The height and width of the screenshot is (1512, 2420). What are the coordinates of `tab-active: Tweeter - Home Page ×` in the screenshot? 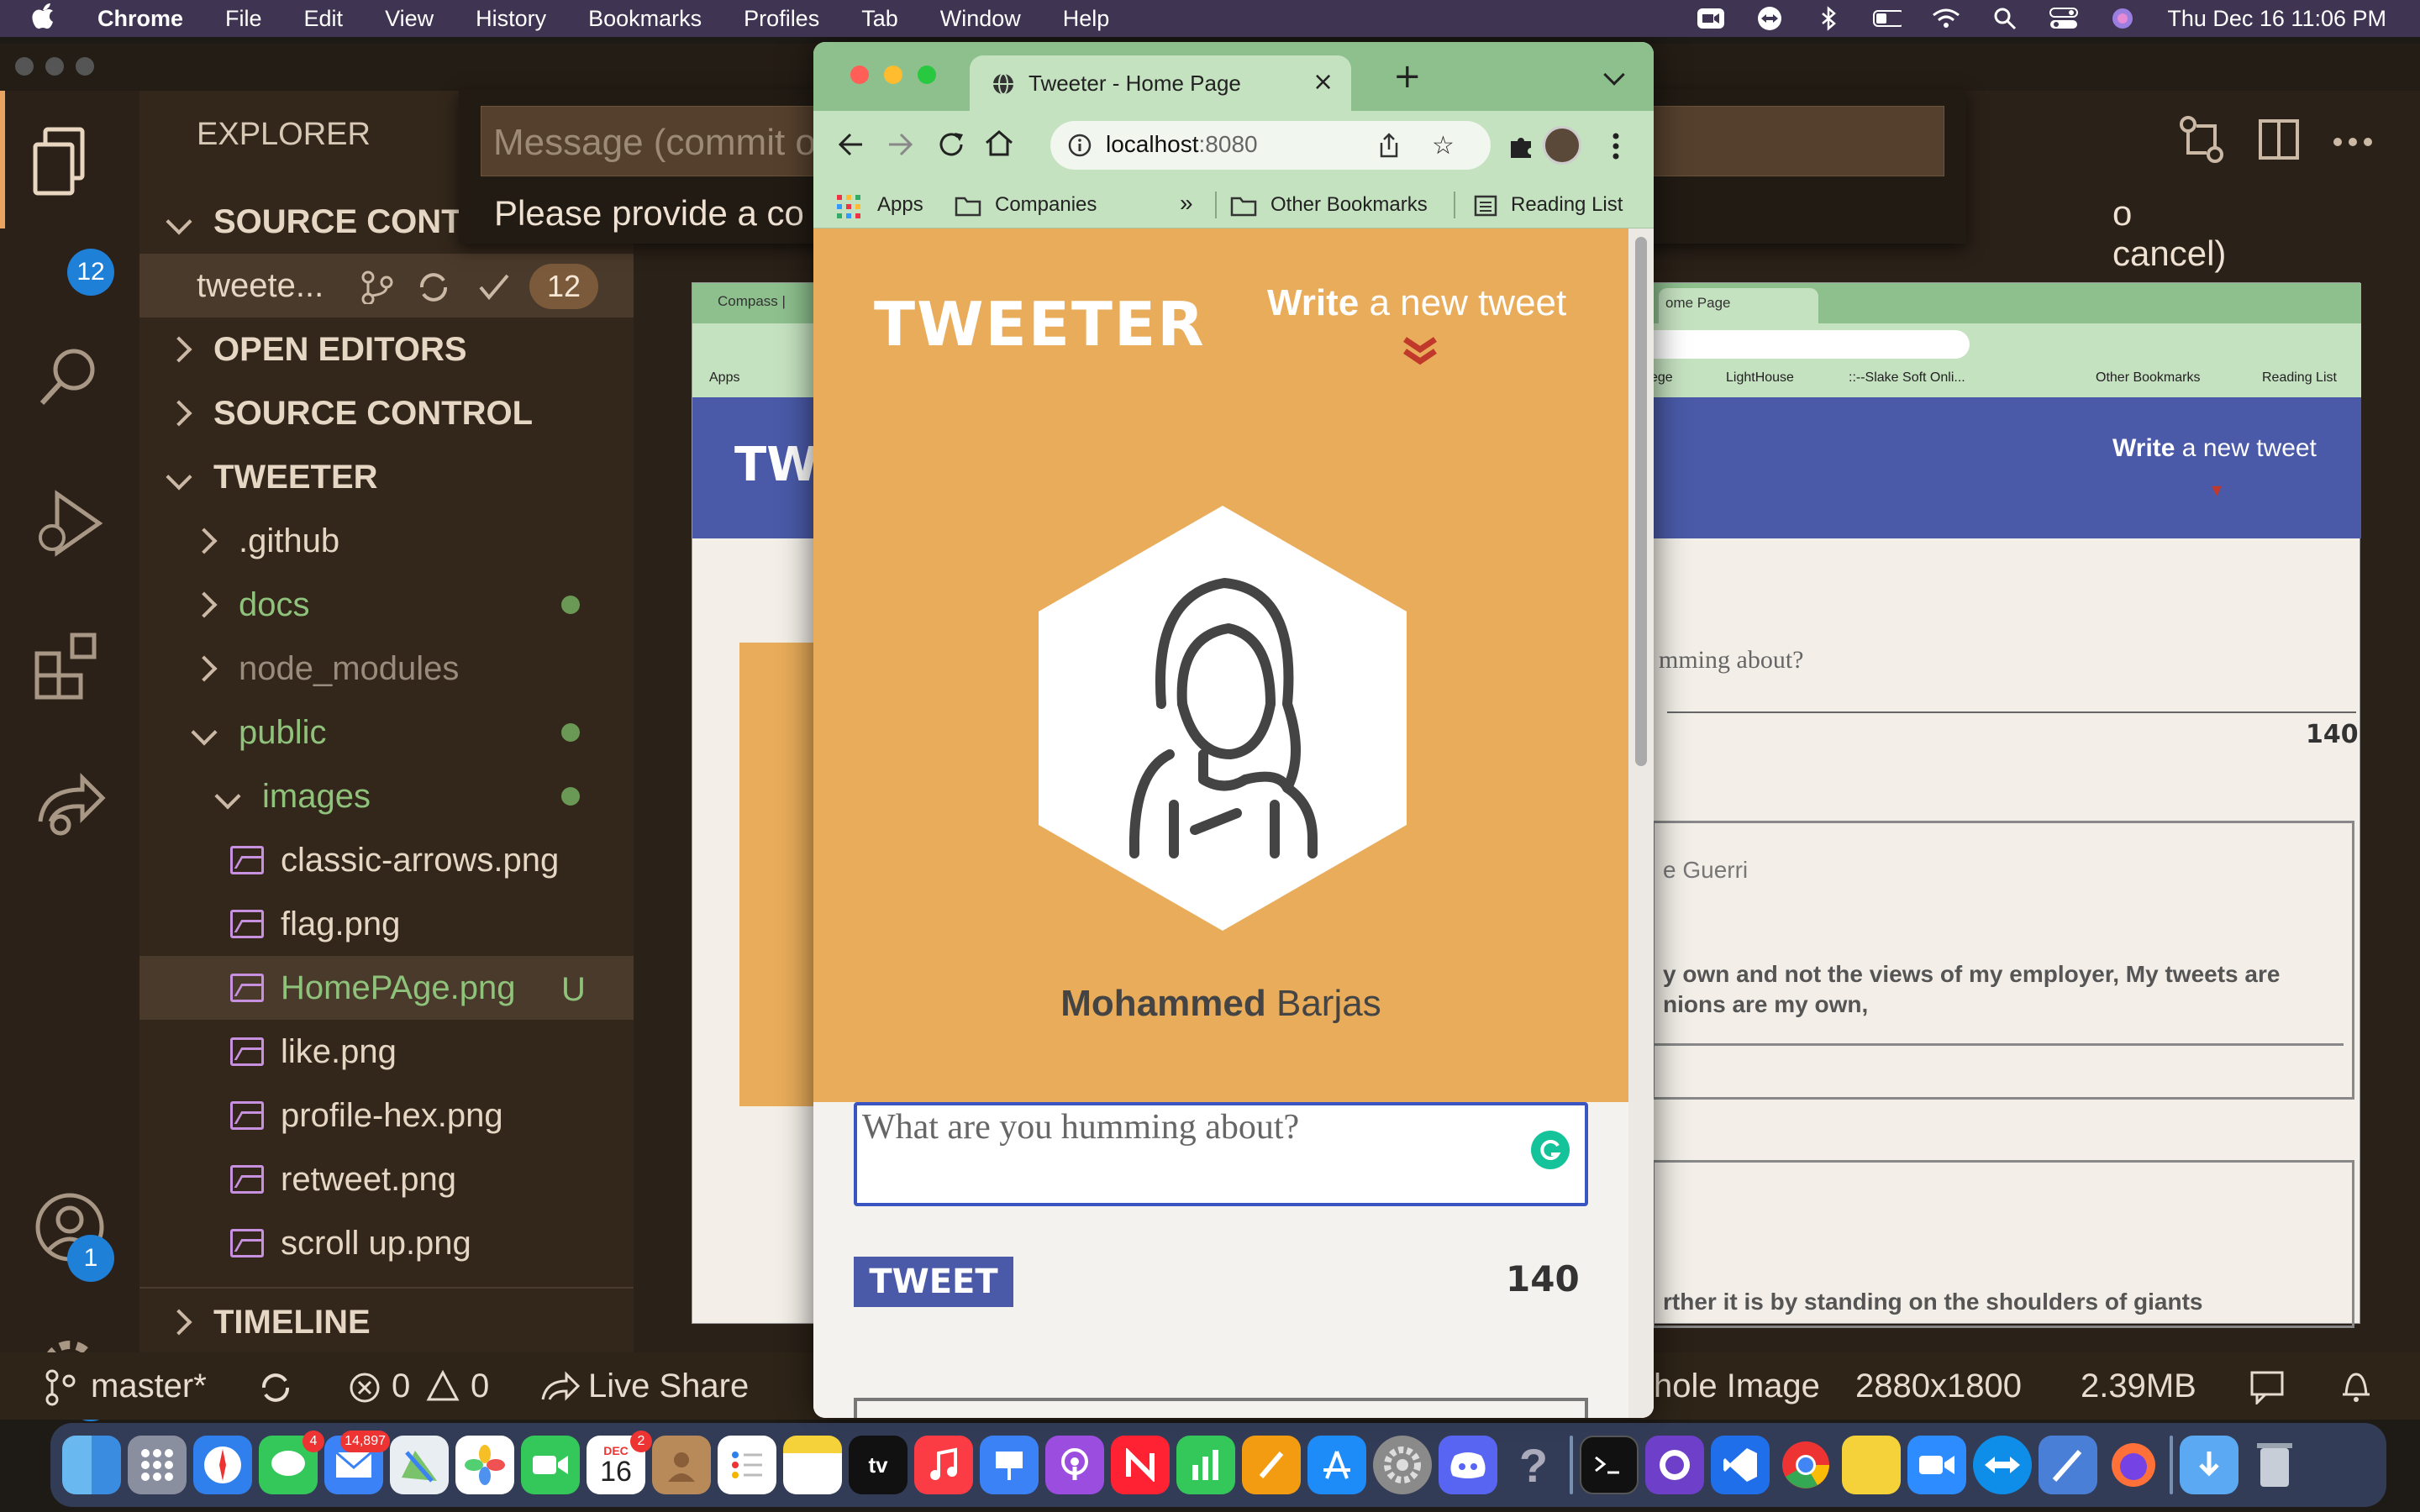 It's located at (1161, 83).